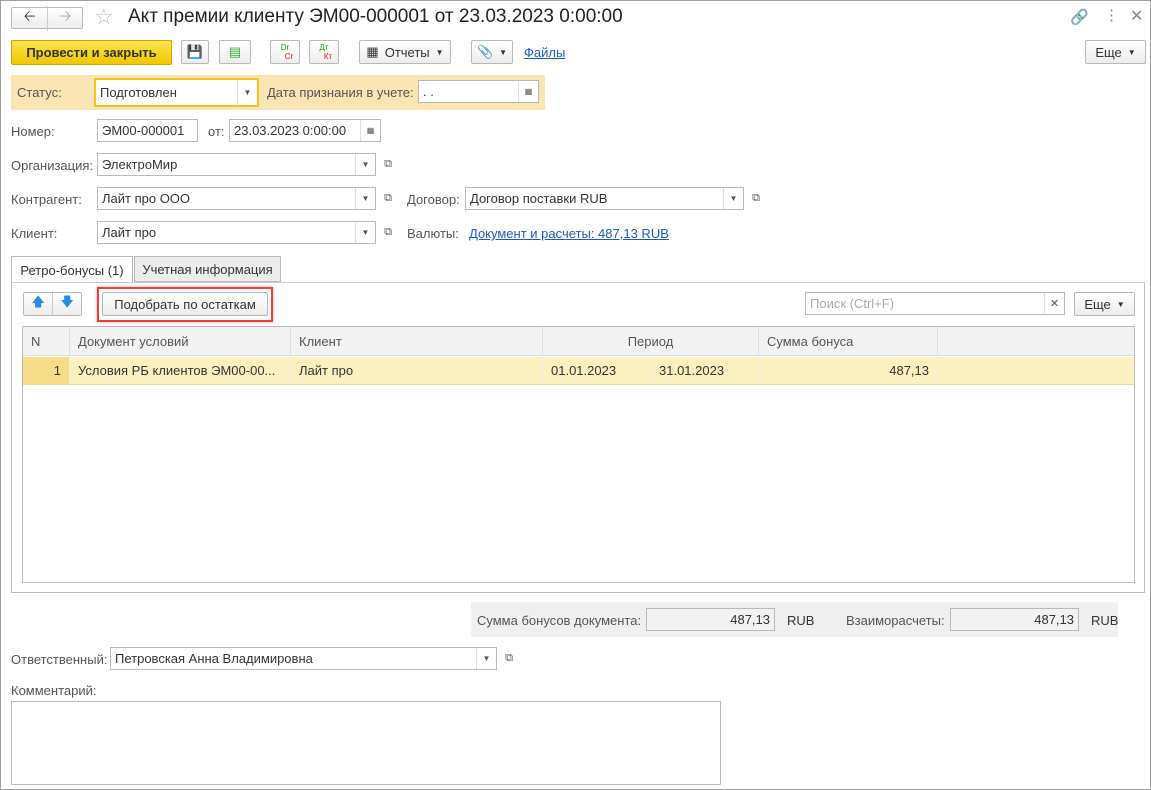 The height and width of the screenshot is (790, 1151). I want to click on link-icon: 🔗, so click(1079, 17).